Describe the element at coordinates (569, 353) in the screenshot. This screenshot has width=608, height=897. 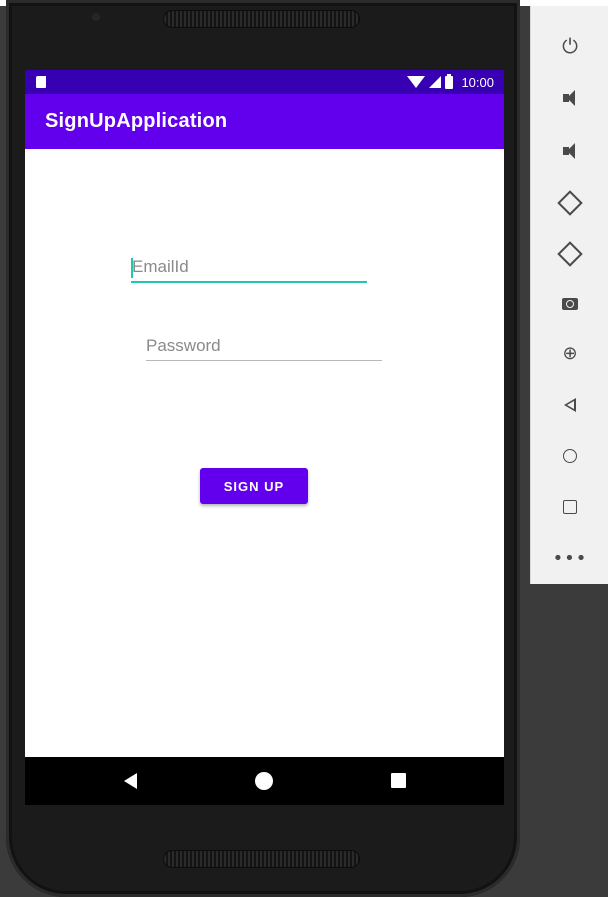
I see `zoom-icon: ⊕` at that location.